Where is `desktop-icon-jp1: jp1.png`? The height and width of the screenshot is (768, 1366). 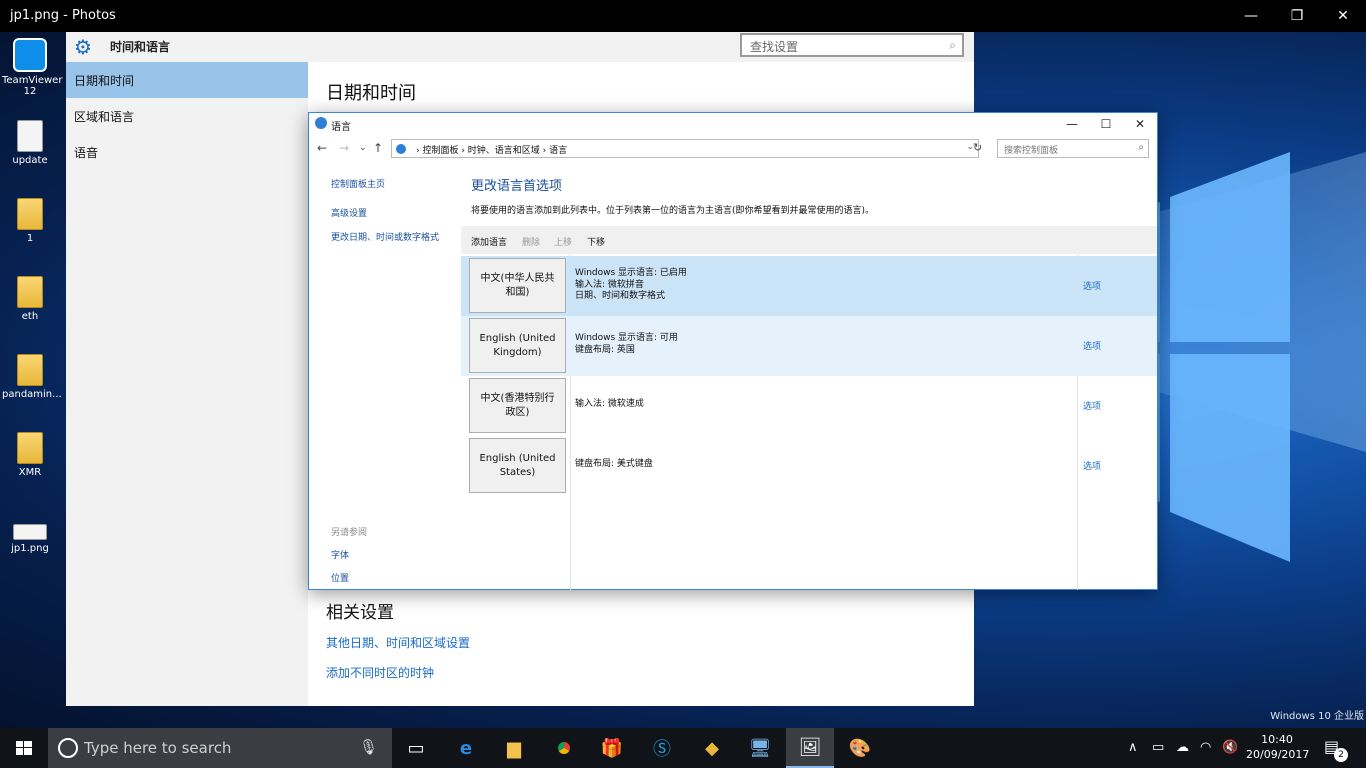 desktop-icon-jp1: jp1.png is located at coordinates (30, 539).